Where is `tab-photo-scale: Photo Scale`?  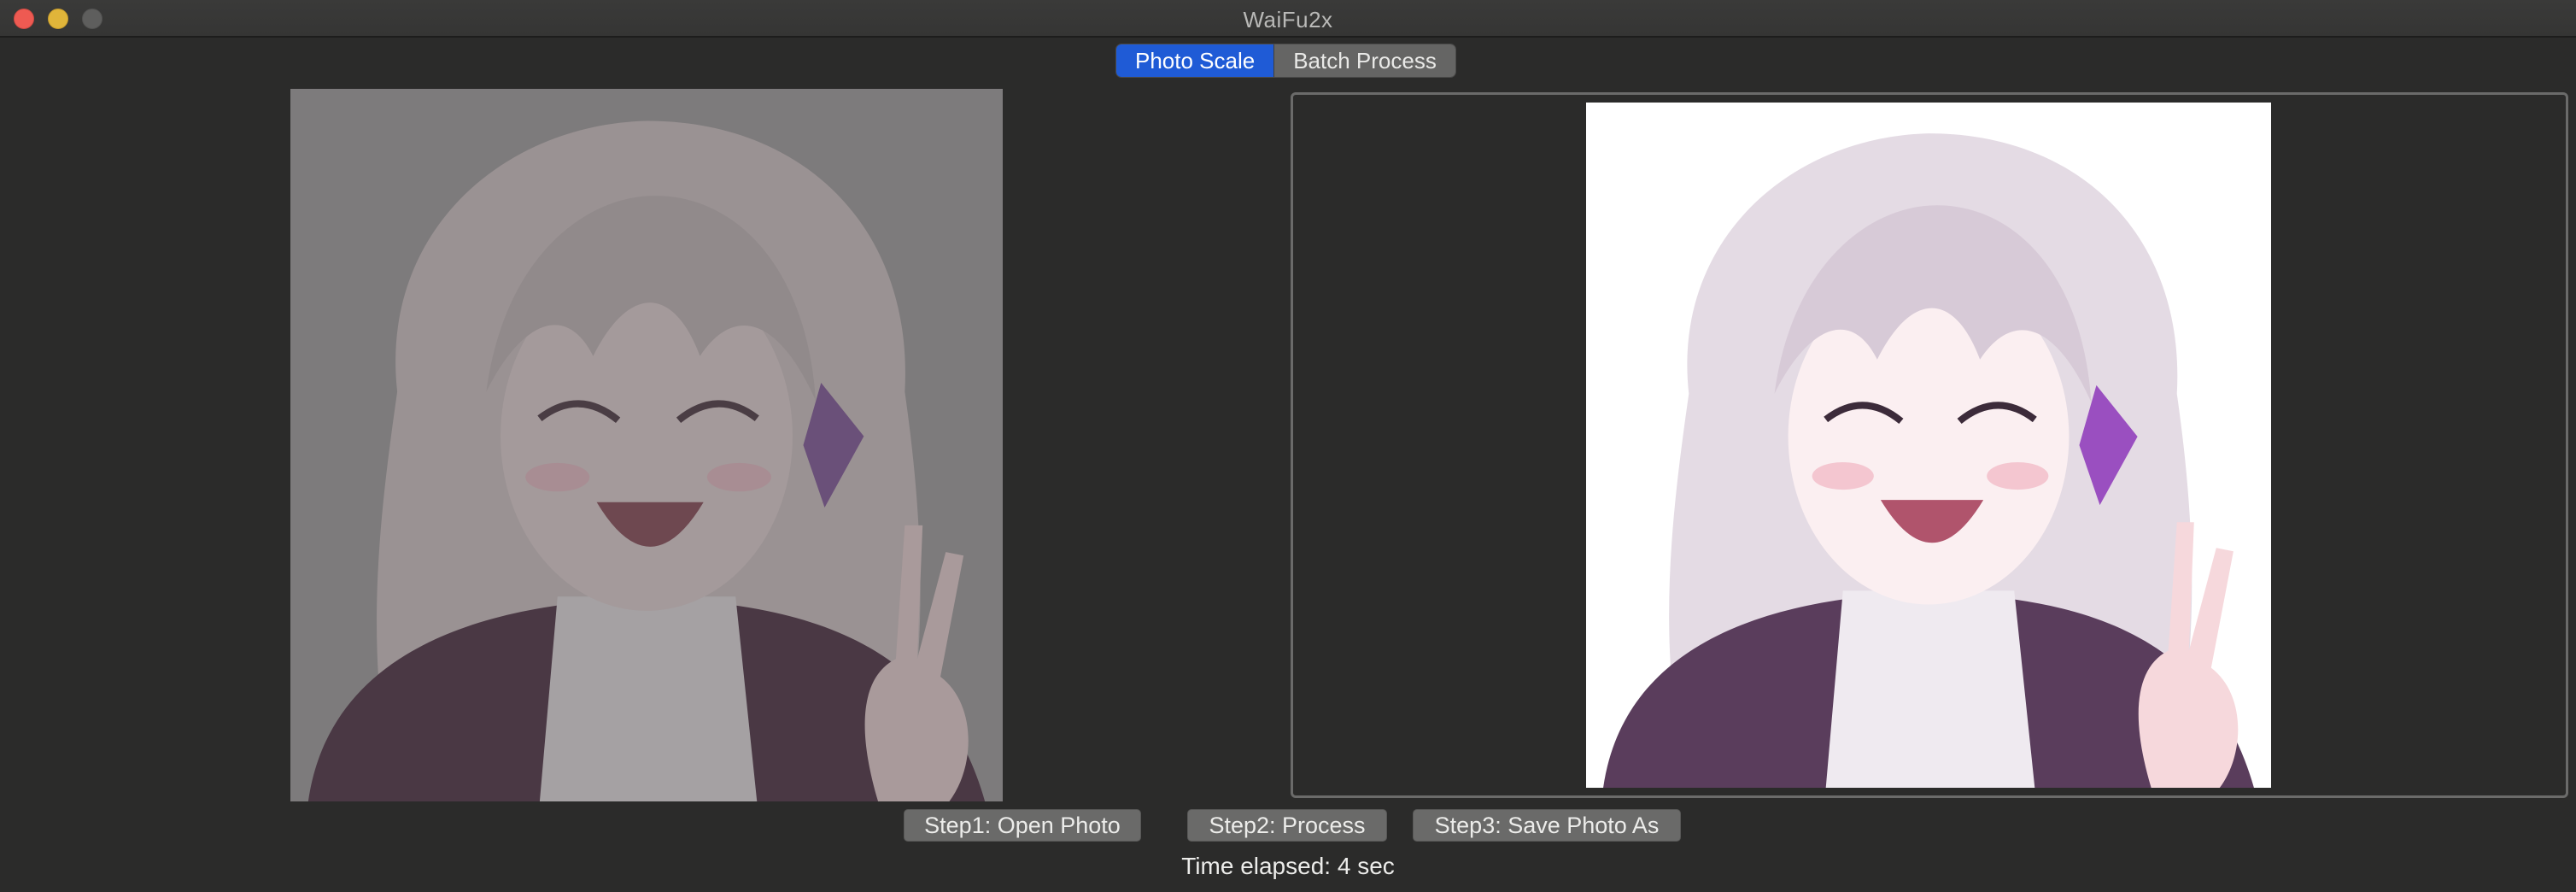
tab-photo-scale: Photo Scale is located at coordinates (1195, 61).